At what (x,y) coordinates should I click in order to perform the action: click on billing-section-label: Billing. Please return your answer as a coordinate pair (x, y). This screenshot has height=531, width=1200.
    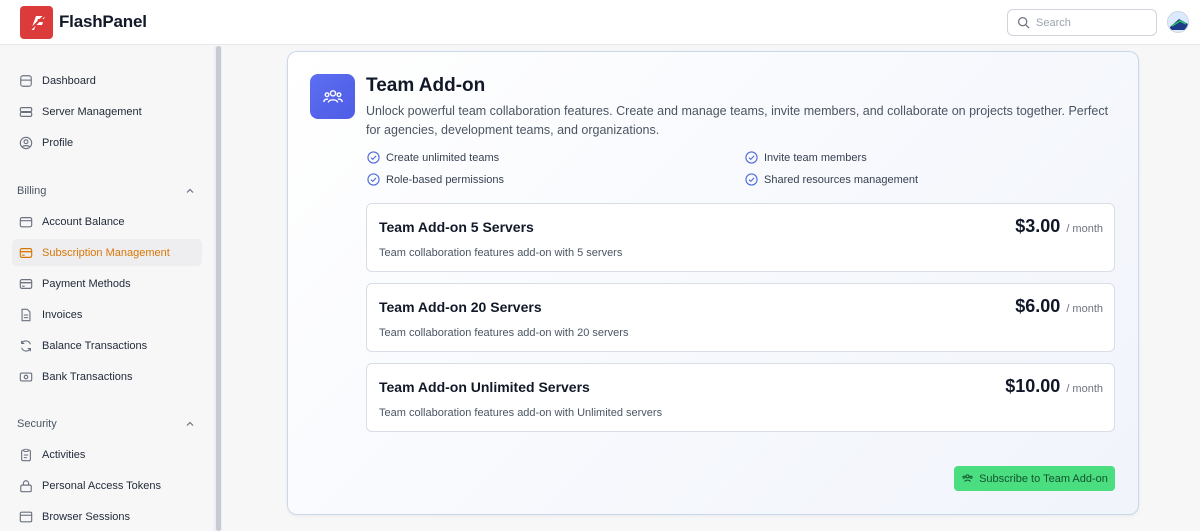
    Looking at the image, I should click on (31, 191).